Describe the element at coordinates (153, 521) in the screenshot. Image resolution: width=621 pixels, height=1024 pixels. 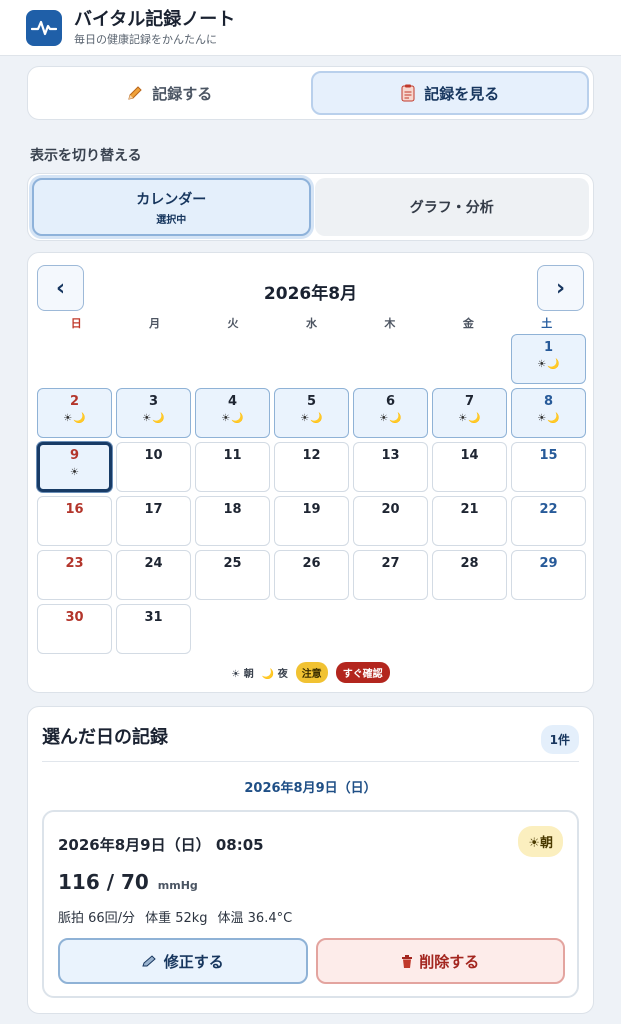
I see `calendar-day-17: 17` at that location.